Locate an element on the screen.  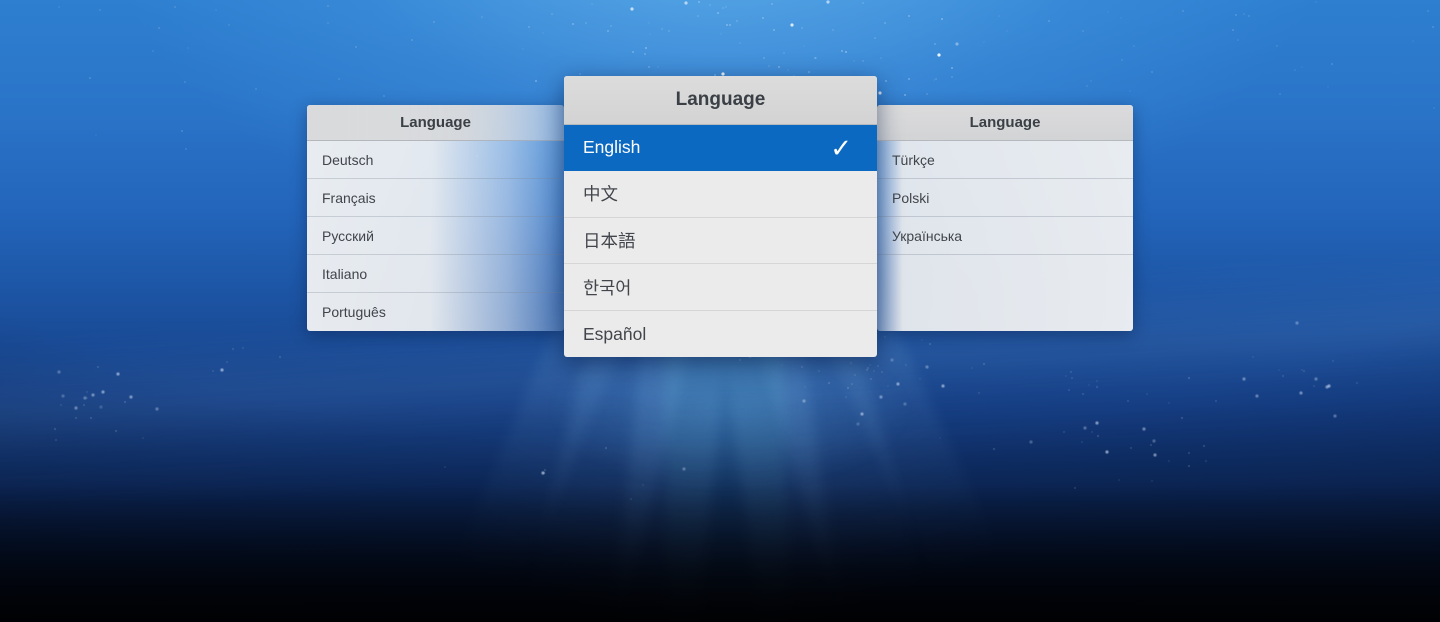
language-option-francais: Français is located at coordinates (435, 198).